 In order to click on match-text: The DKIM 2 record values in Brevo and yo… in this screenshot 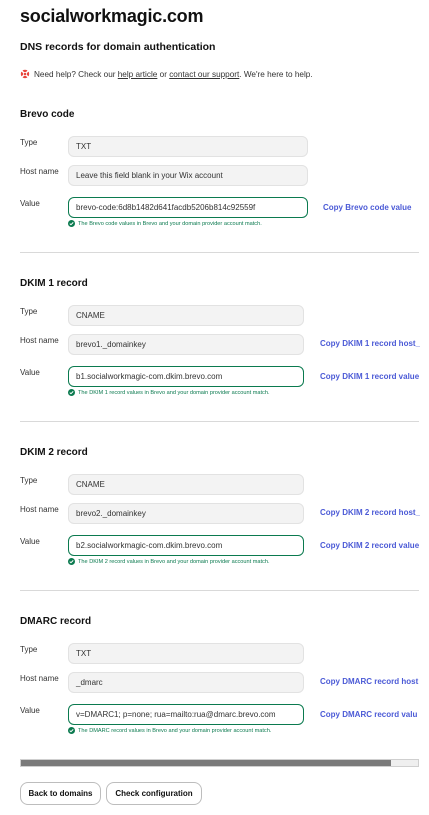, I will do `click(174, 561)`.